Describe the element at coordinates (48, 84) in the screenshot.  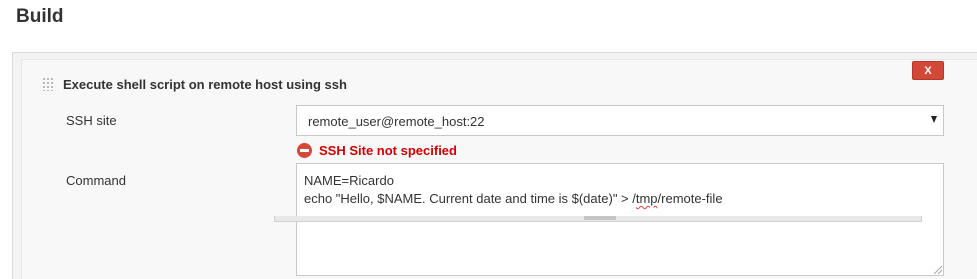
I see `drag-handle-icon` at that location.